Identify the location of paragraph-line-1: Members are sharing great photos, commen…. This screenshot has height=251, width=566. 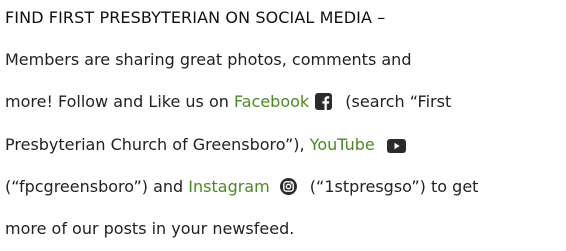
(208, 59).